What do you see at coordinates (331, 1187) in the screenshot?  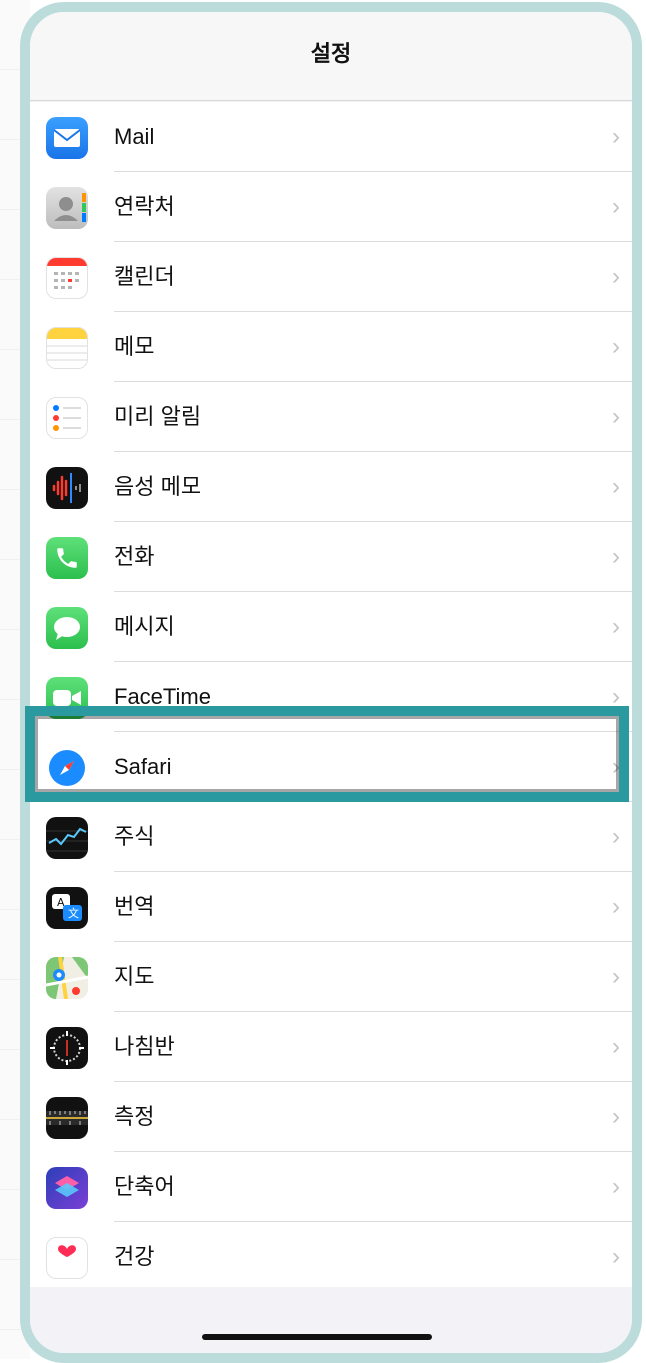 I see `settings-row-shortcuts: 단축어 ›` at bounding box center [331, 1187].